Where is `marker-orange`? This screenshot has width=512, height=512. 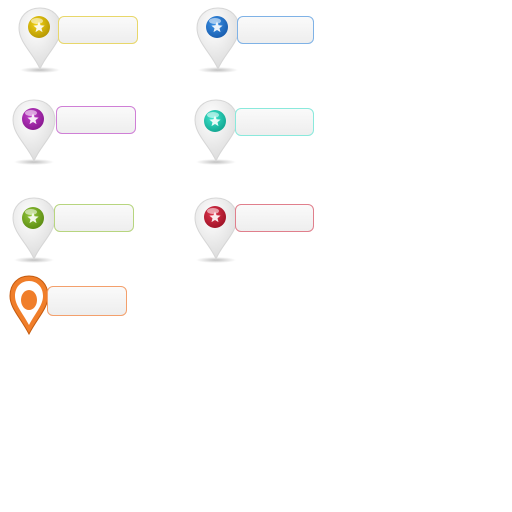
marker-orange is located at coordinates (78, 310).